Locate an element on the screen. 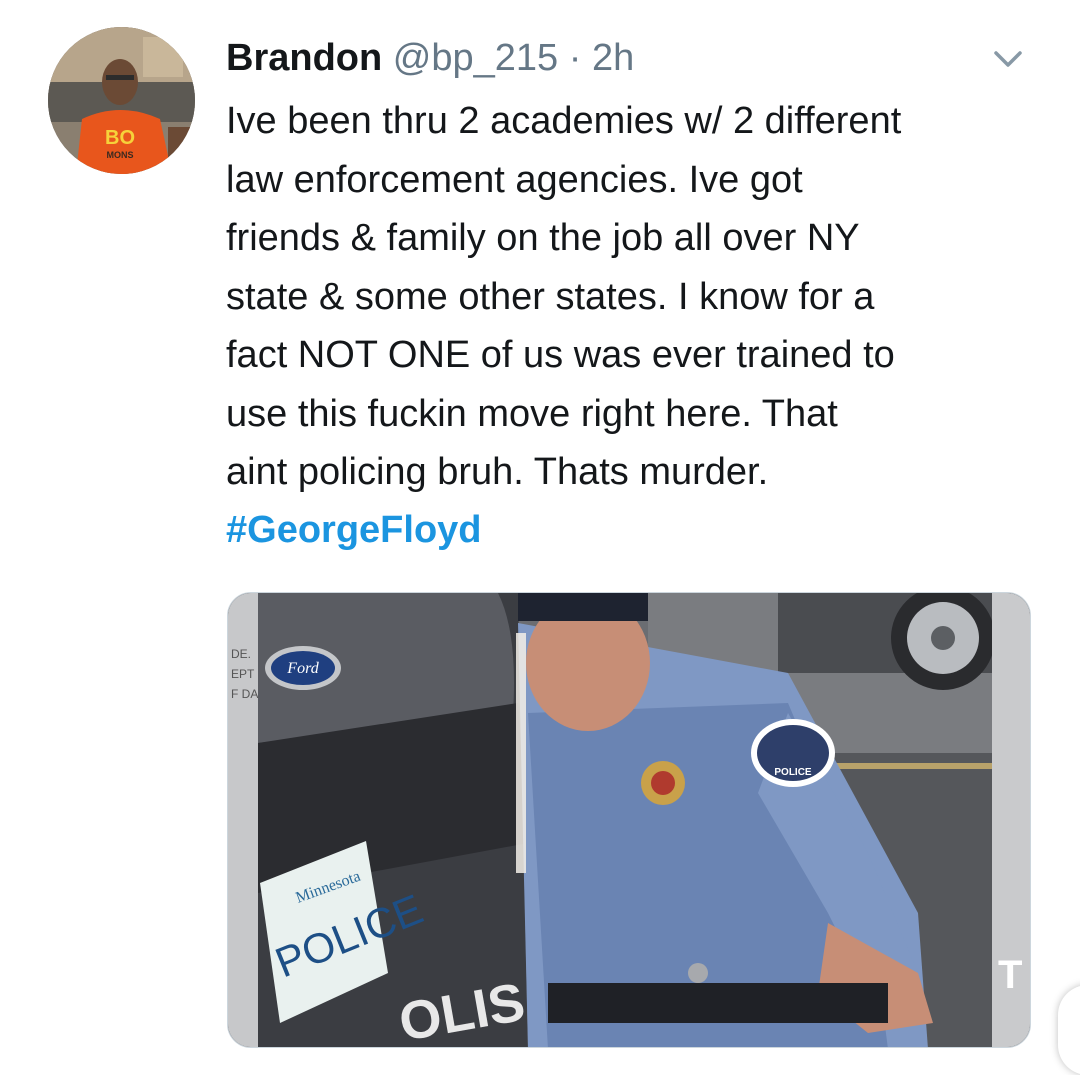 The image size is (1080, 1075). author-name: Brandon is located at coordinates (304, 58).